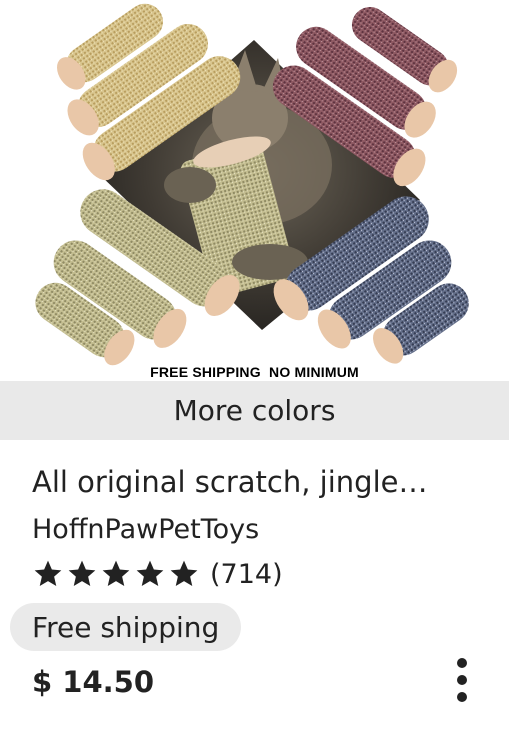 This screenshot has width=509, height=731. Describe the element at coordinates (462, 663) in the screenshot. I see `more-vertical-icon` at that location.